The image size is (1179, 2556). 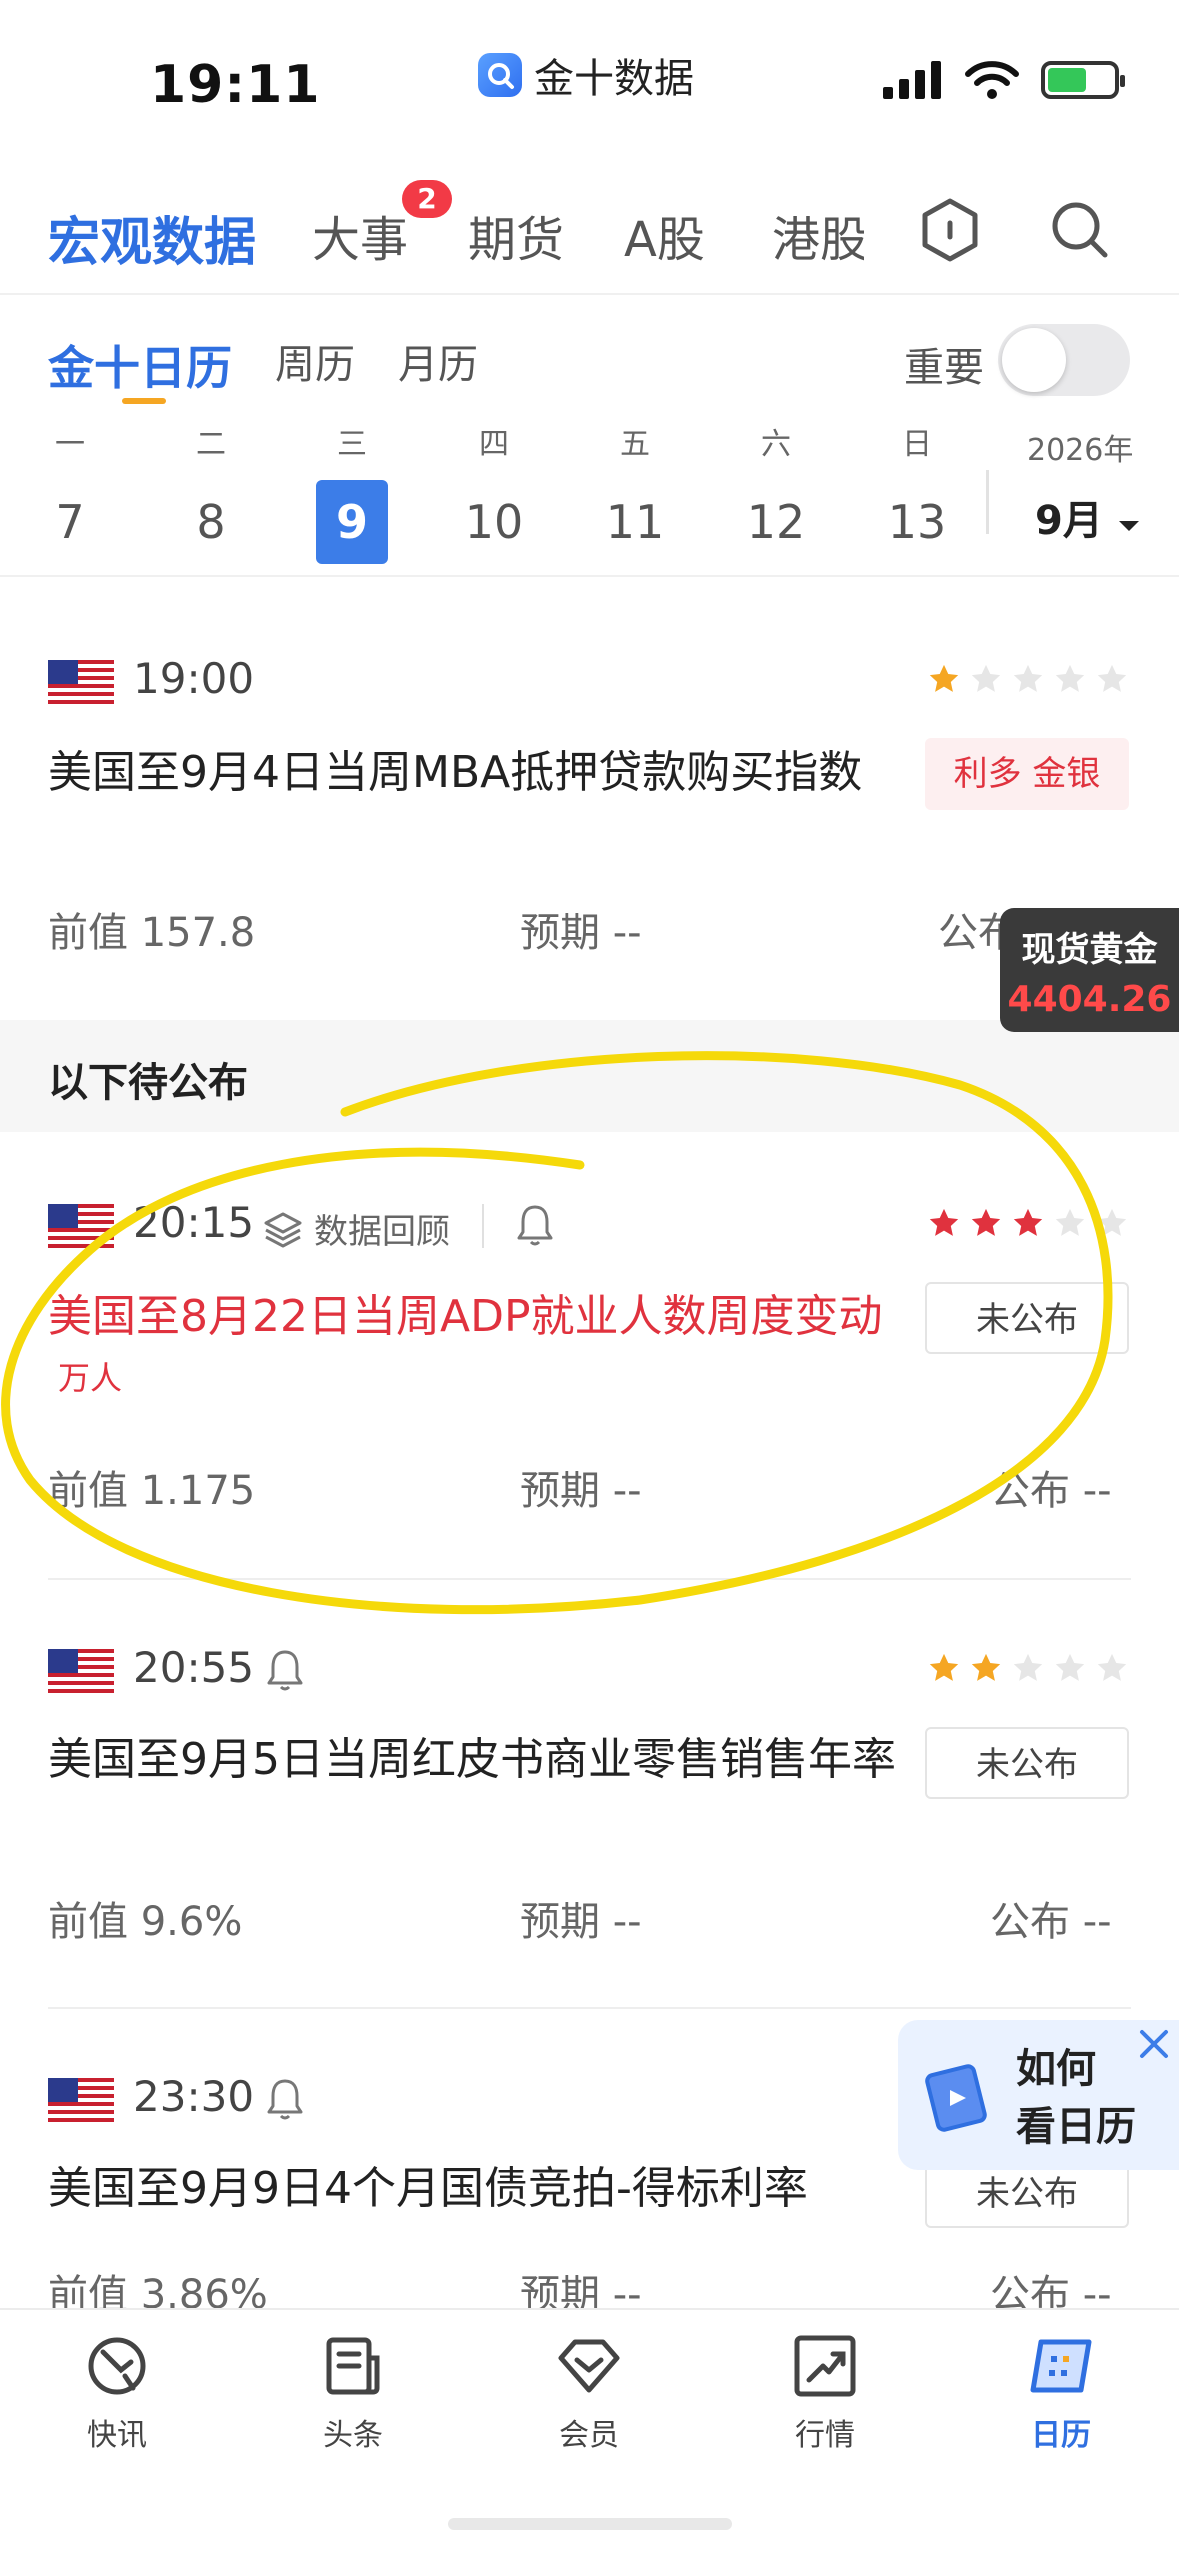 I want to click on tab-week-calendar: 周历, so click(x=315, y=361).